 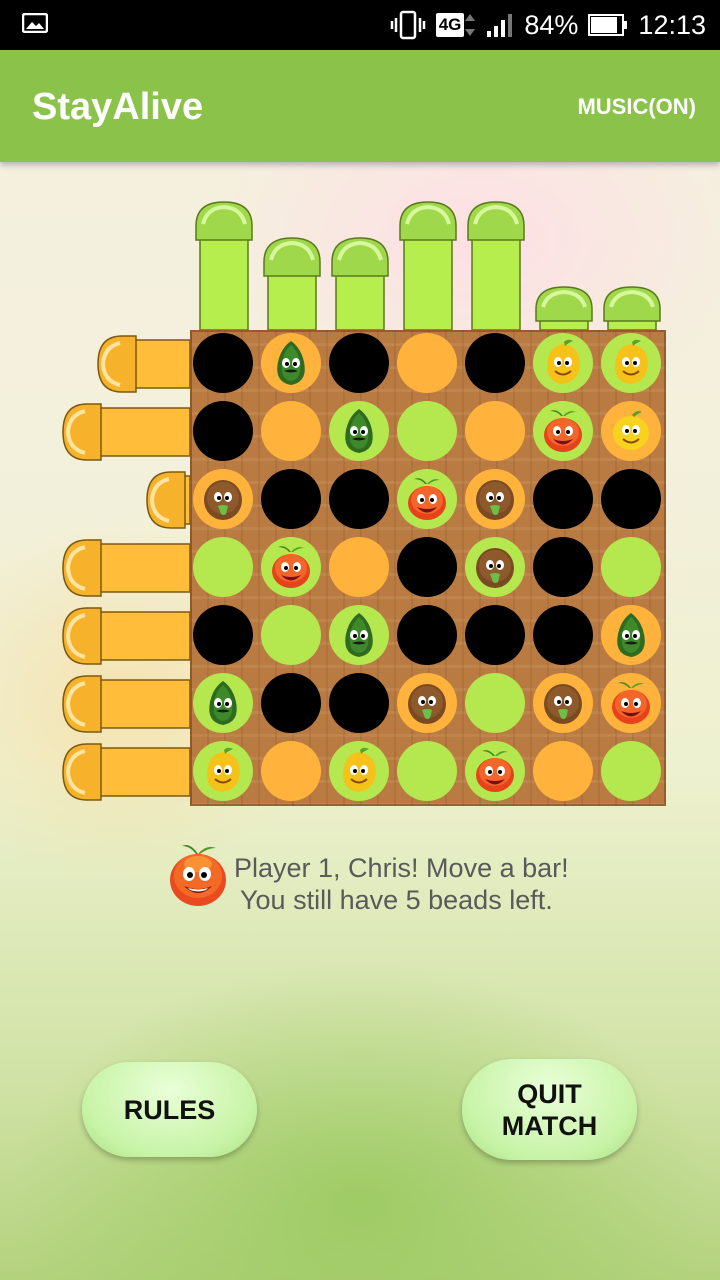 What do you see at coordinates (636, 107) in the screenshot?
I see `music-toggle-button: MUSIC(ON)` at bounding box center [636, 107].